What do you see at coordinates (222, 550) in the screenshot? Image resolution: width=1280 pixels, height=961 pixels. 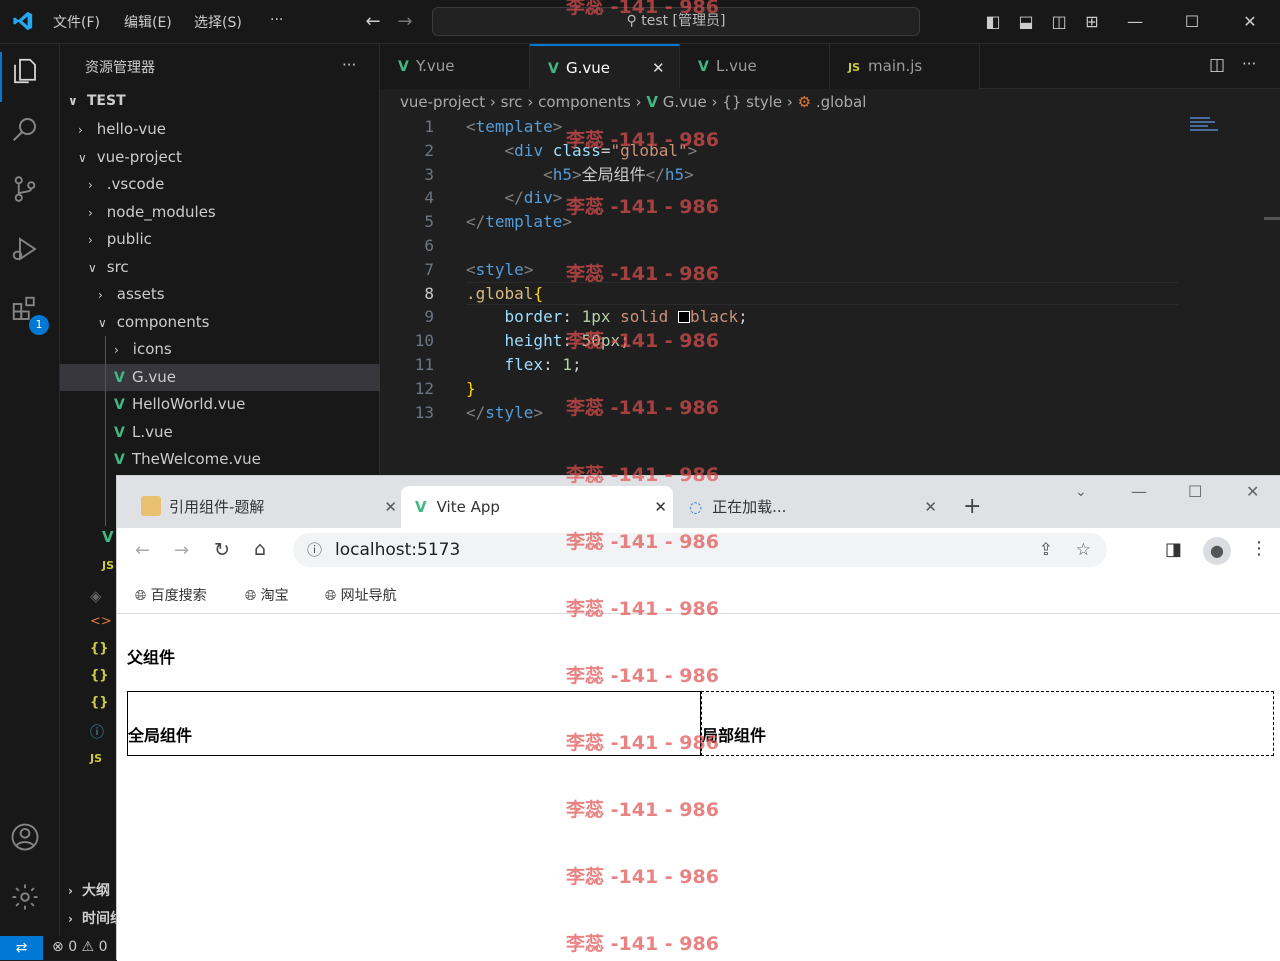 I see `reload-icon: ↻` at bounding box center [222, 550].